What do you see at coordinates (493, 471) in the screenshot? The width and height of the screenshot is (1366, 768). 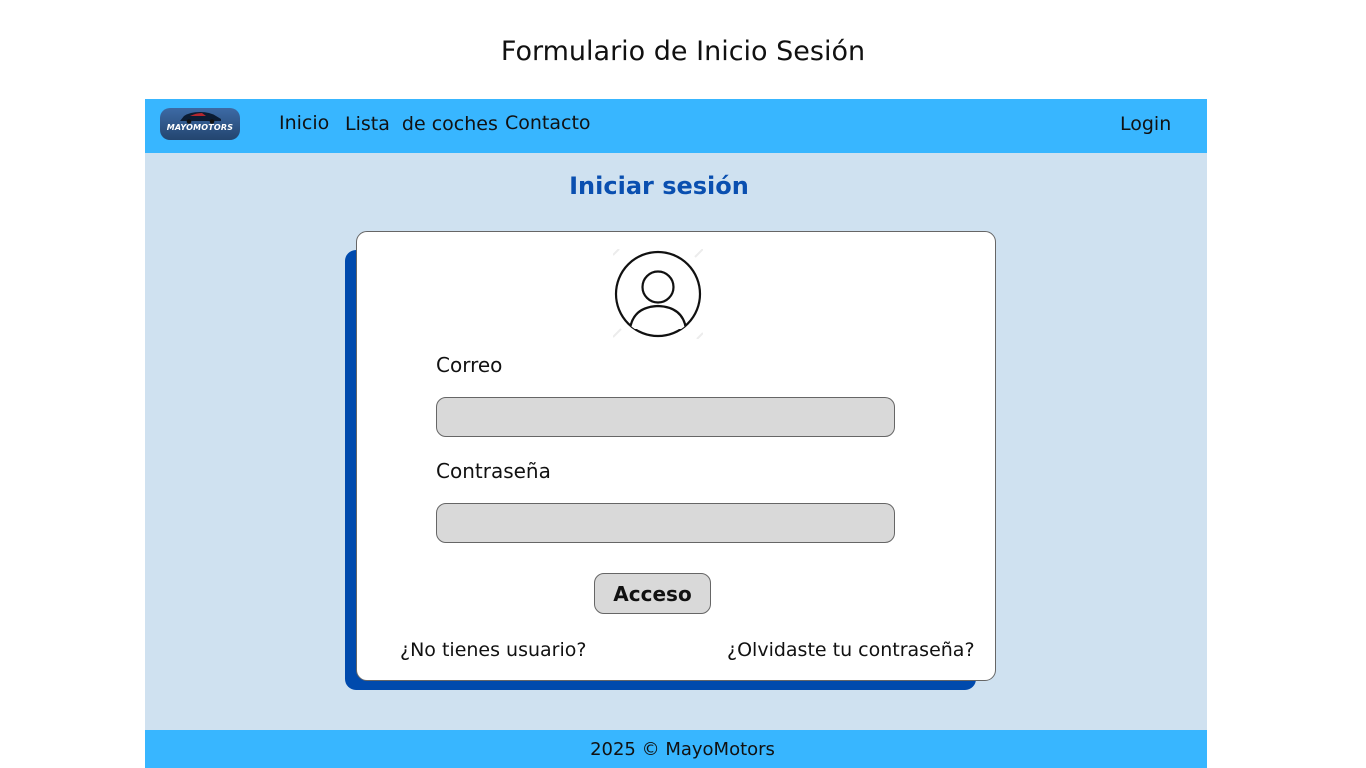 I see `password-label: Contraseña` at bounding box center [493, 471].